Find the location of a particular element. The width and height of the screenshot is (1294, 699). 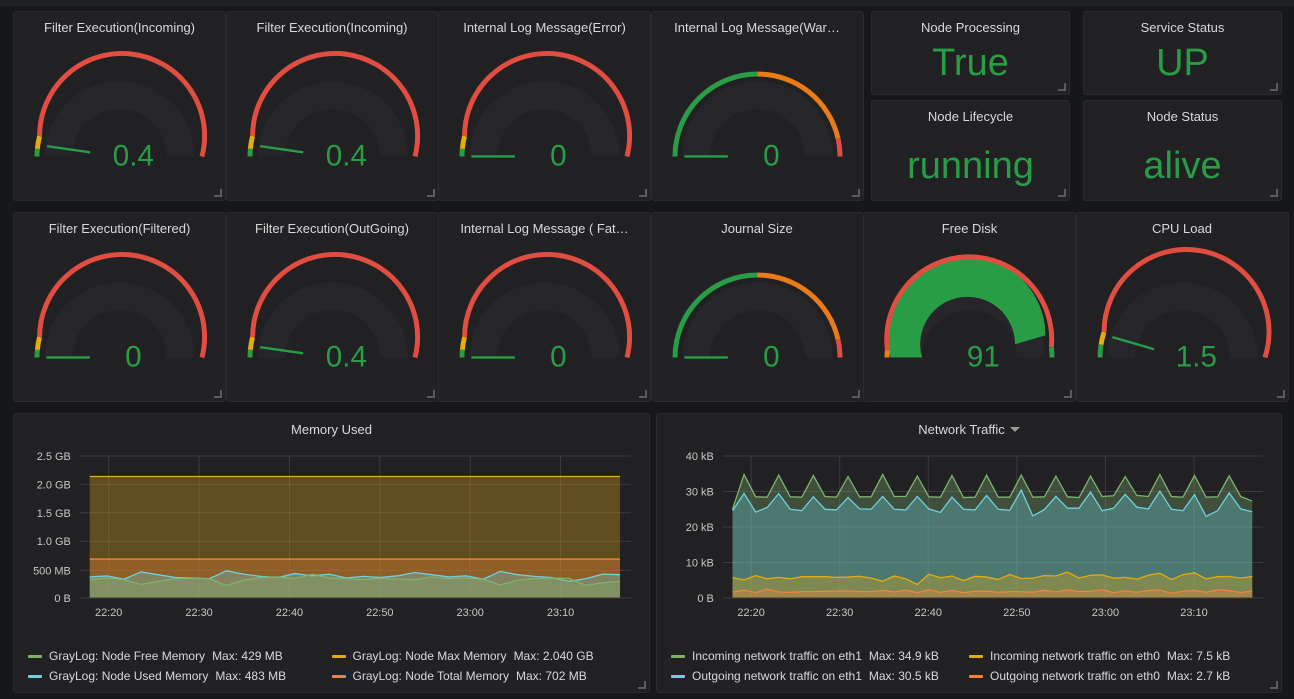

legend-item: GrayLog: Node Free Memory Max: 429 MB is located at coordinates (180, 656).